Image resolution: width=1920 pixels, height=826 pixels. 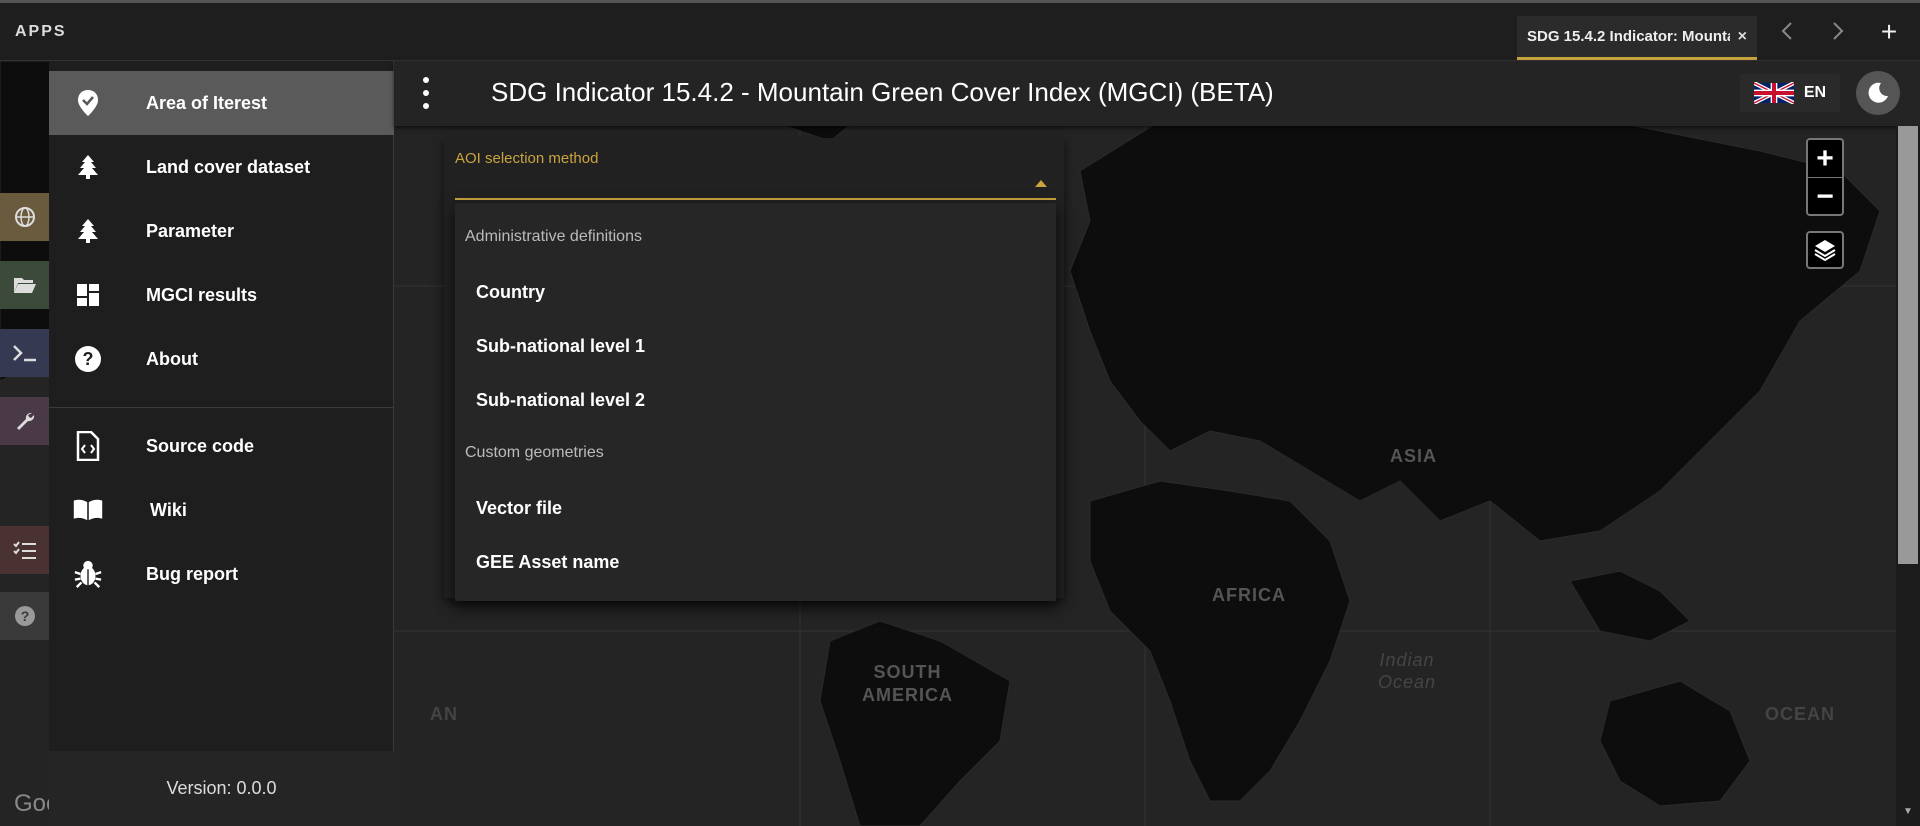 I want to click on drawer-item-parameter: Parameter, so click(x=221, y=231).